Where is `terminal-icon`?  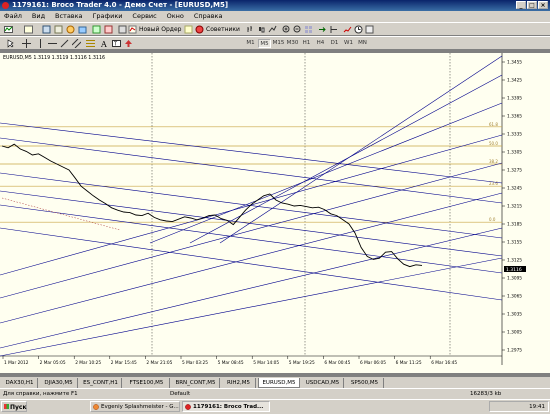
terminal-icon is located at coordinates (82, 29).